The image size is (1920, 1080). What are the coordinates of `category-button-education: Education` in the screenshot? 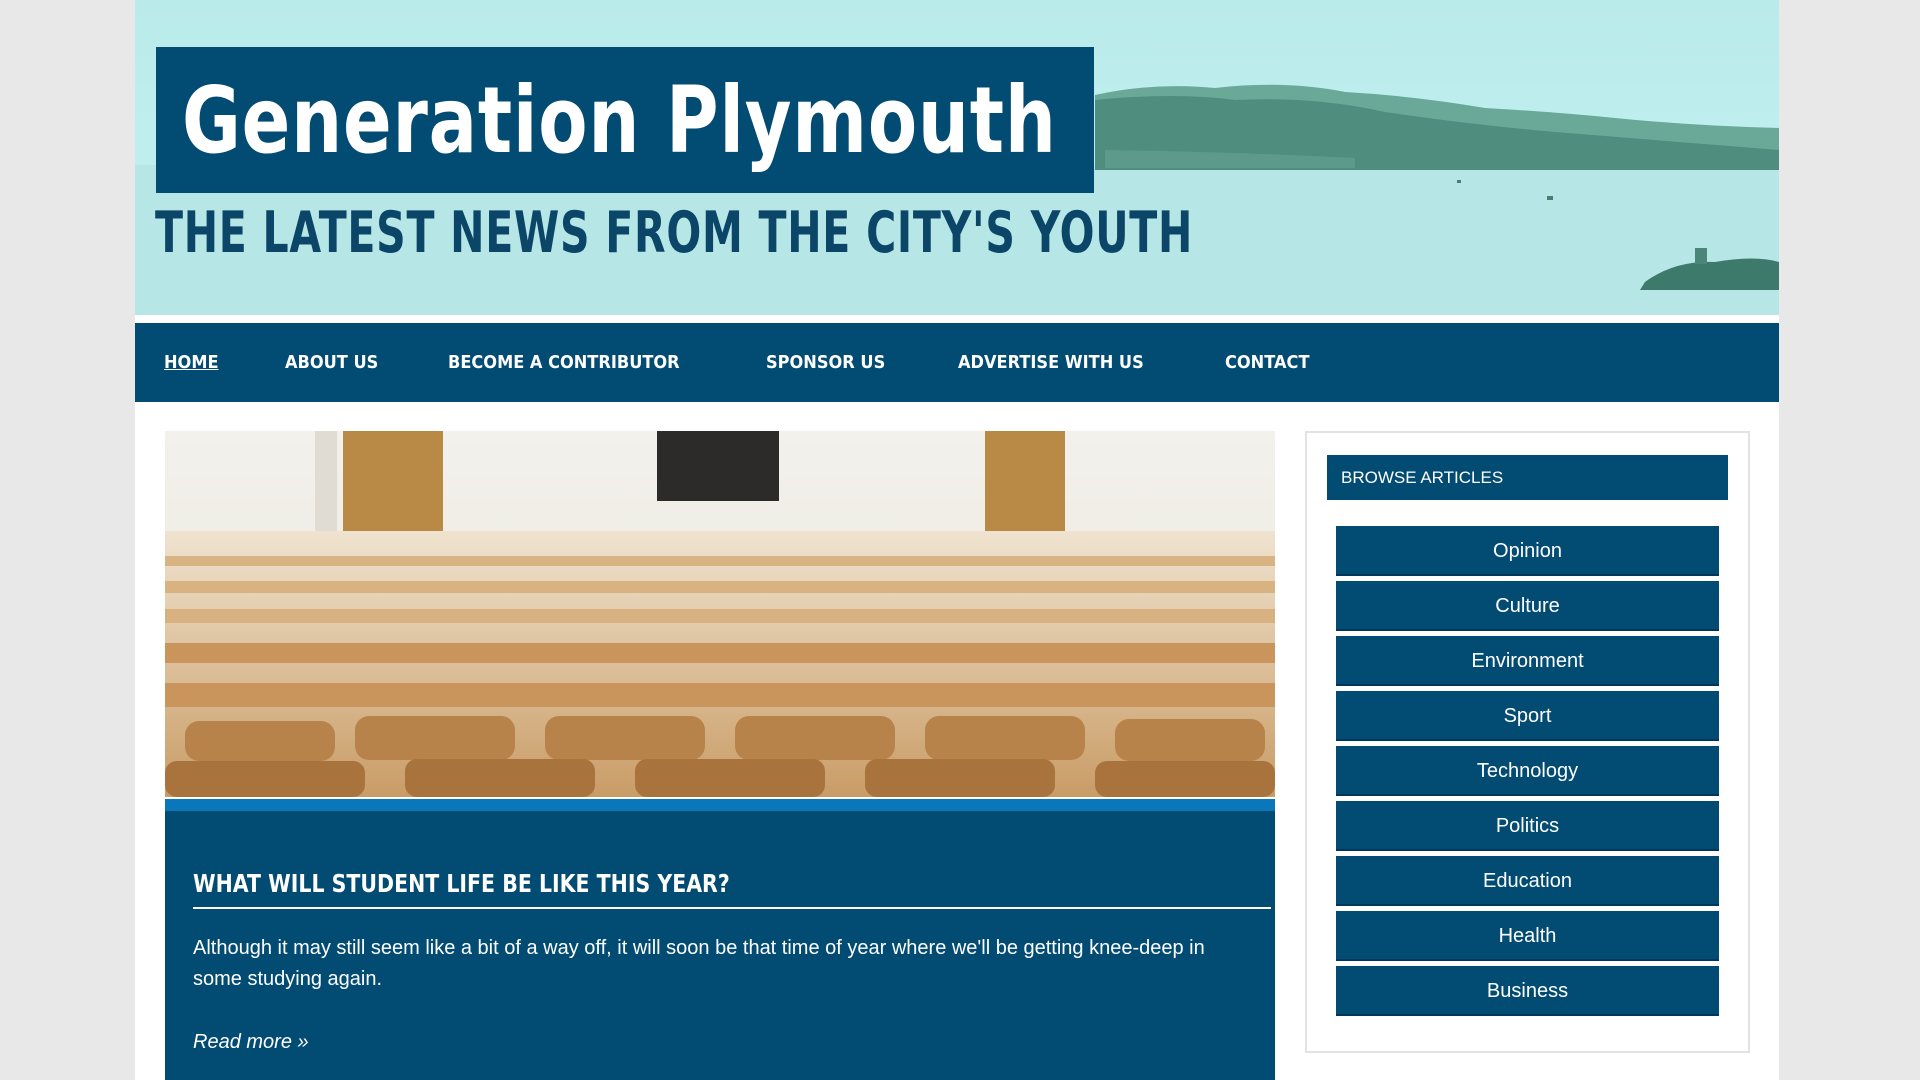 It's located at (1527, 881).